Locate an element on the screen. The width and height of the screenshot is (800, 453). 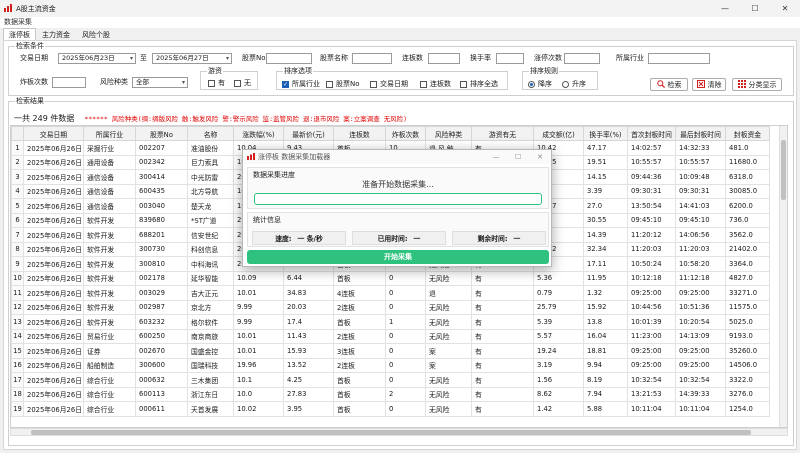
zhangting-count-input is located at coordinates (582, 58).